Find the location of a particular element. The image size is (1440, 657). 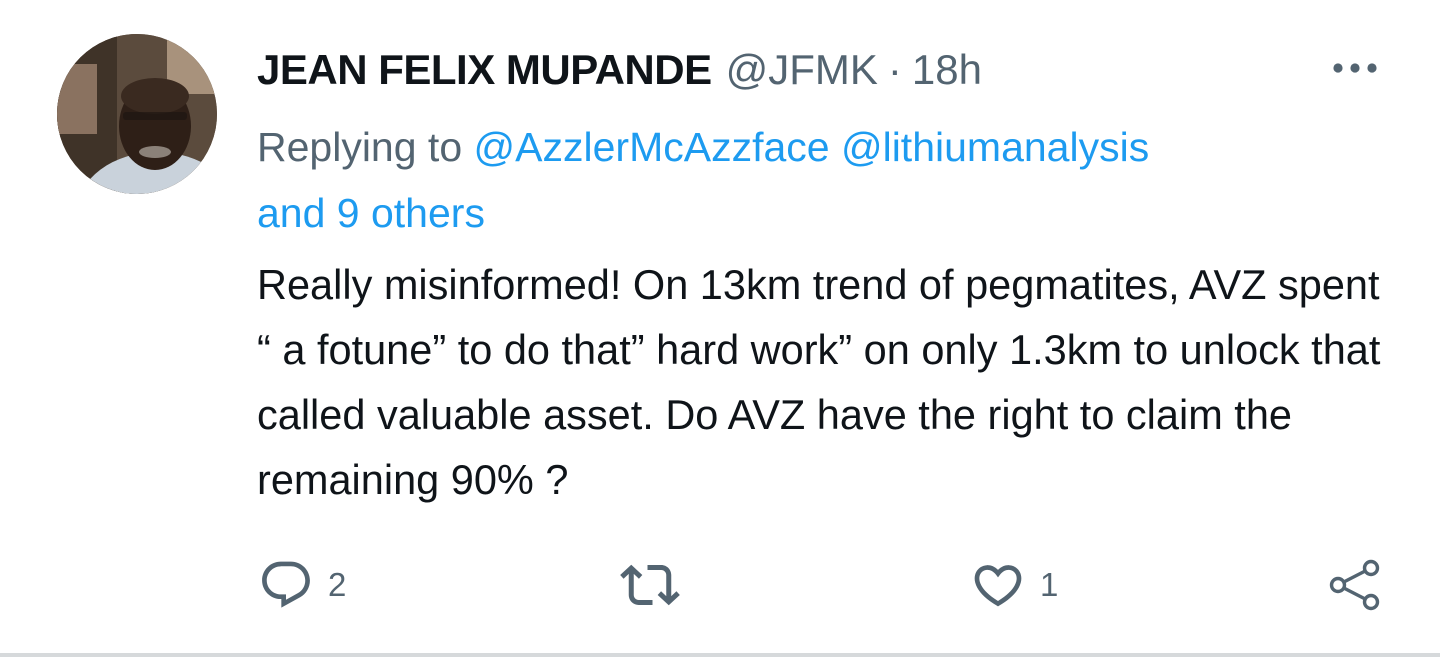

and-others-link: and 9 others is located at coordinates (371, 213).